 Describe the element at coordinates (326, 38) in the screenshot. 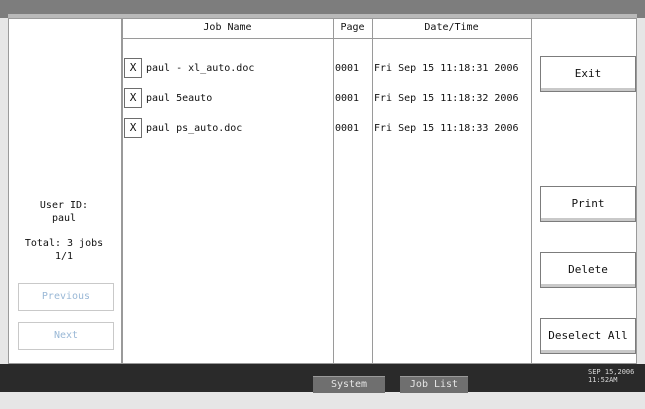

I see `header-divider` at that location.